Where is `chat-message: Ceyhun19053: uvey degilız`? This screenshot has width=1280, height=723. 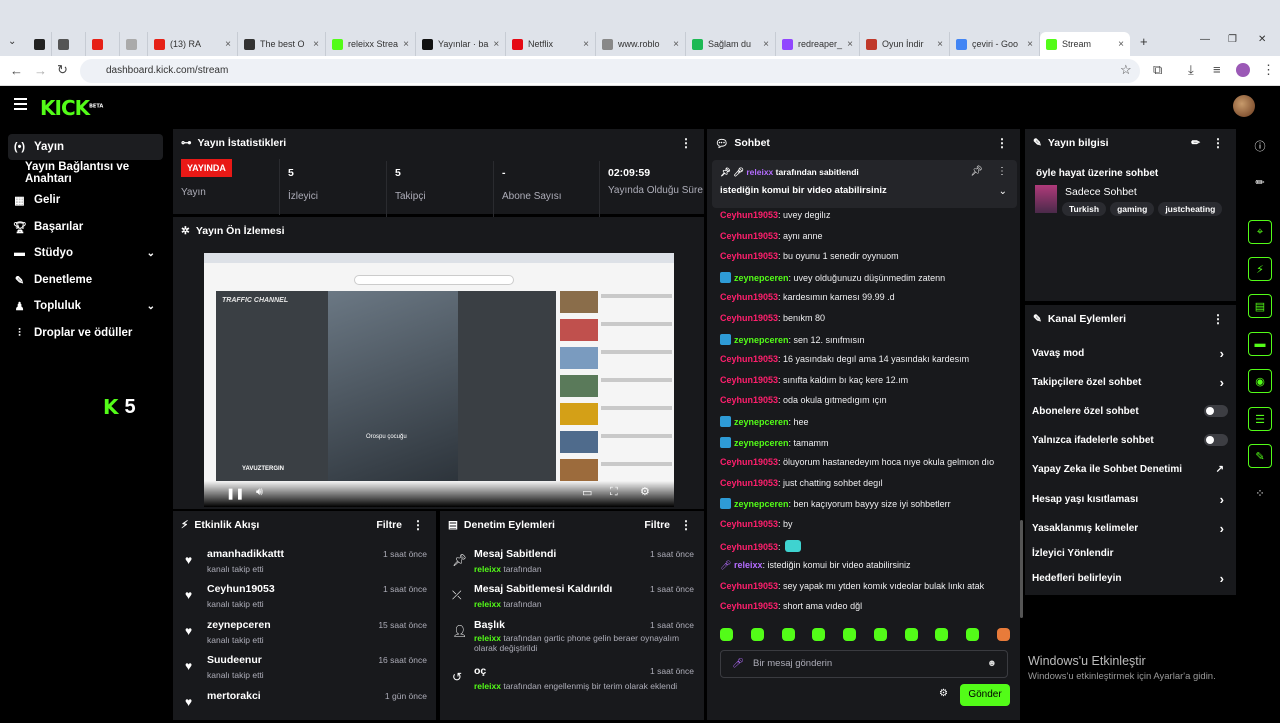 chat-message: Ceyhun19053: uvey degilız is located at coordinates (775, 215).